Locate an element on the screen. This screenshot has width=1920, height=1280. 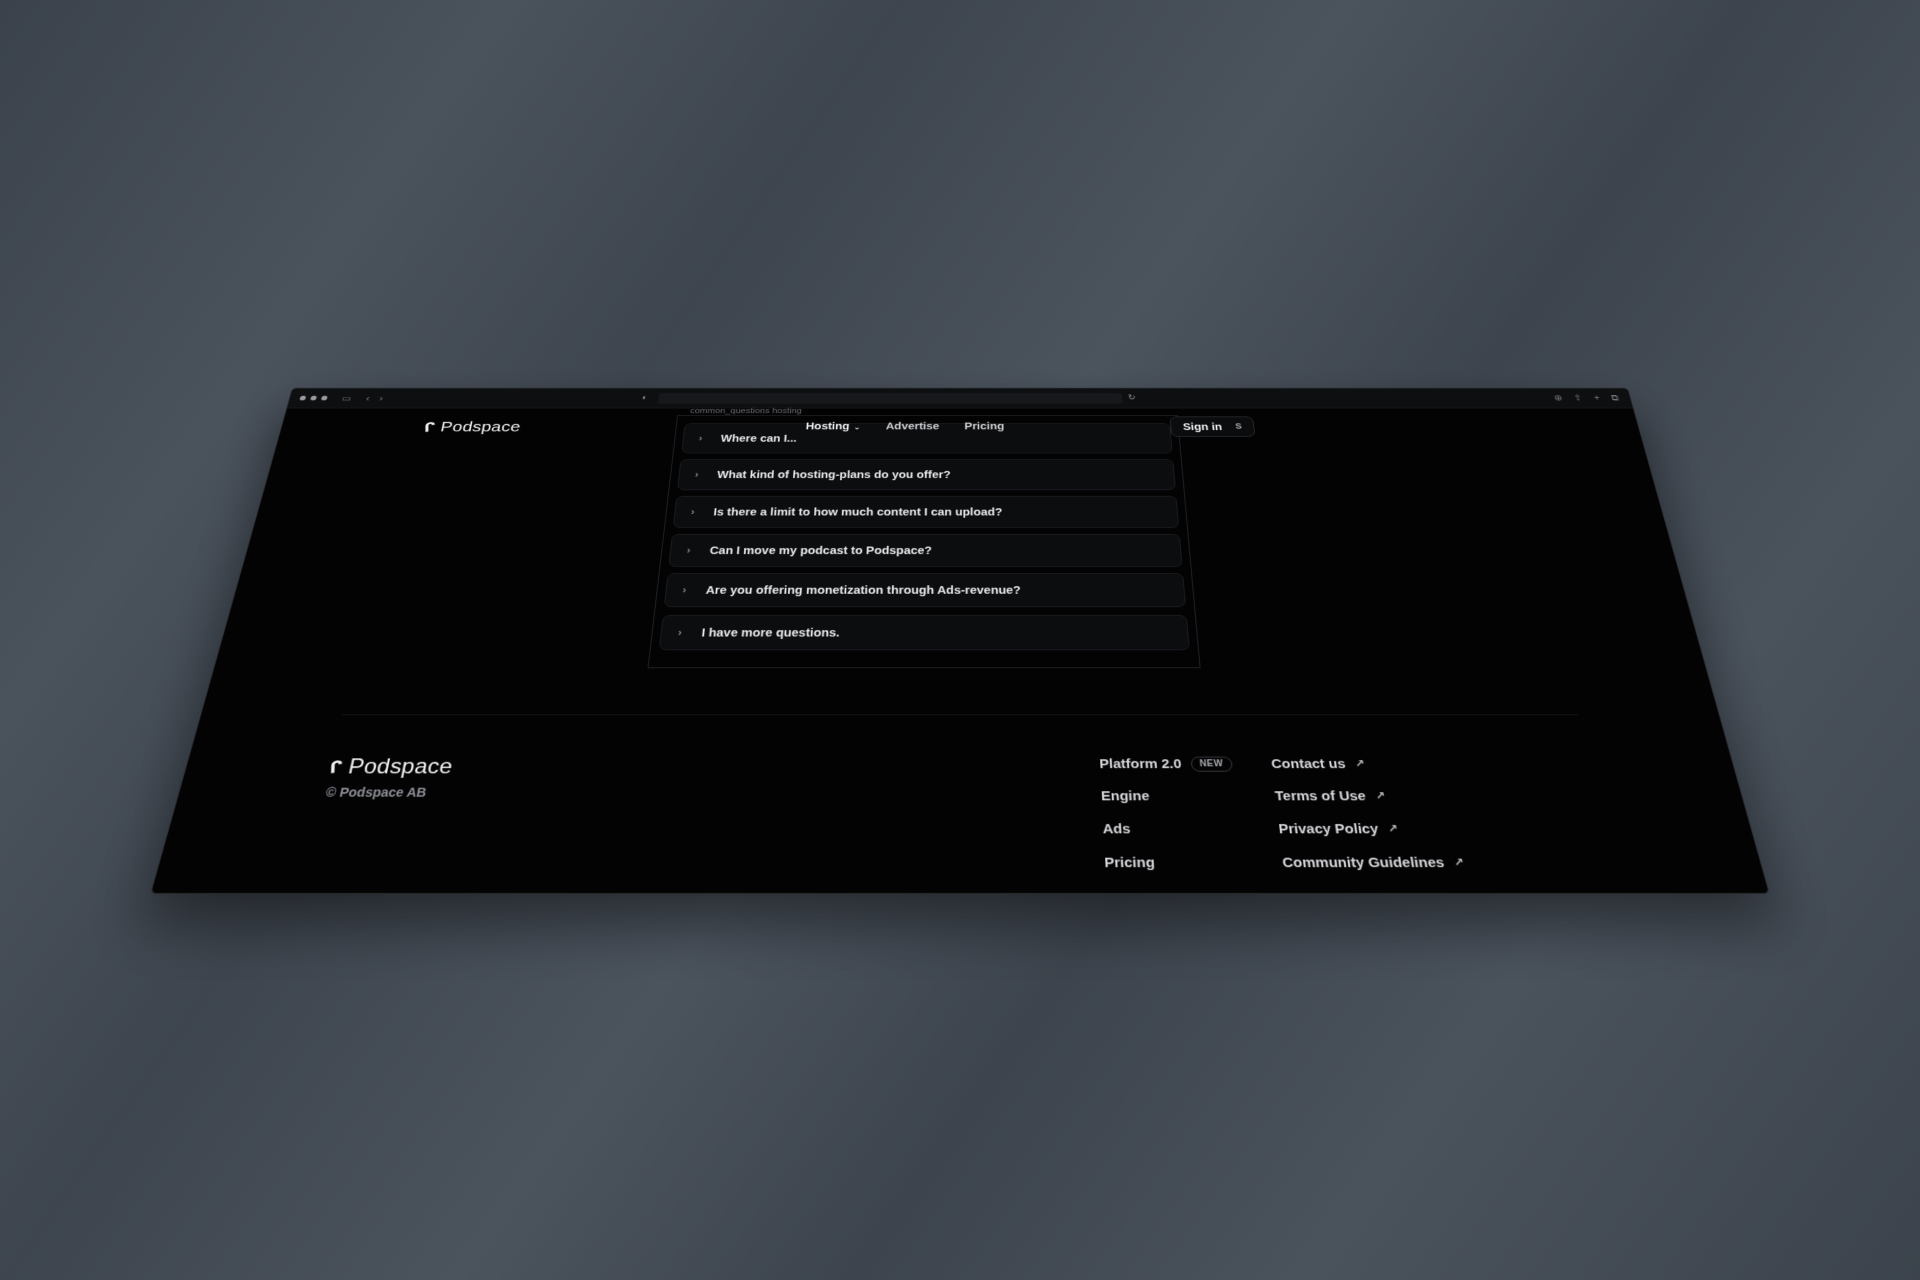
footer-logo: ᒋ Podspace is located at coordinates (390, 767).